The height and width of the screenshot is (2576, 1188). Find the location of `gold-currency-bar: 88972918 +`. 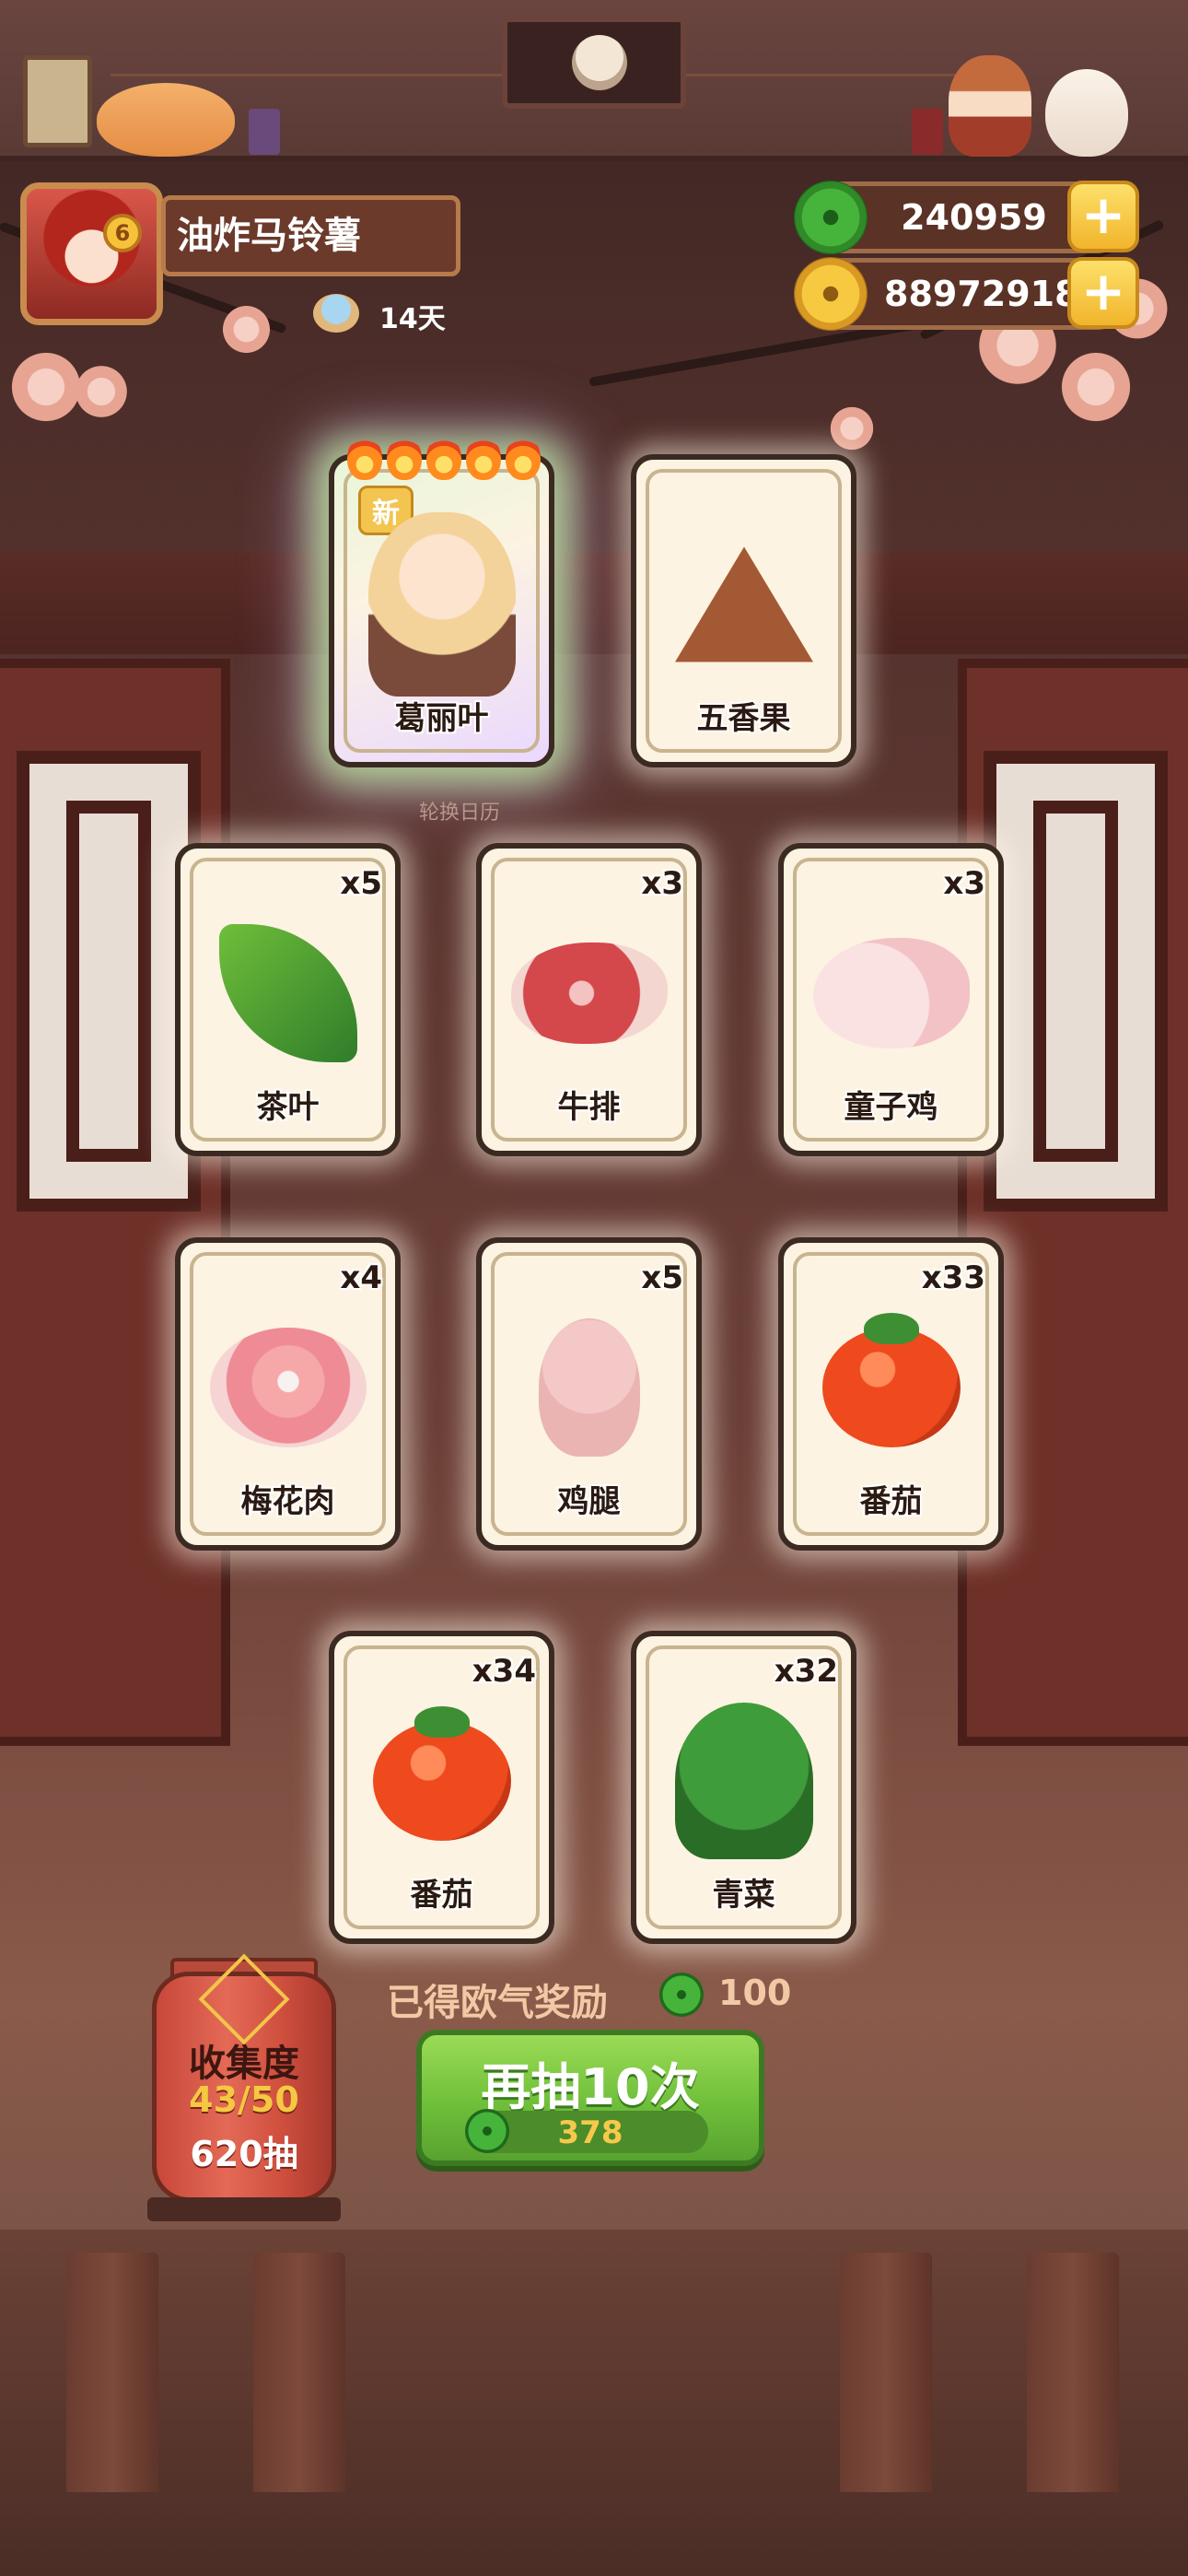

gold-currency-bar: 88972918 + is located at coordinates (967, 294).